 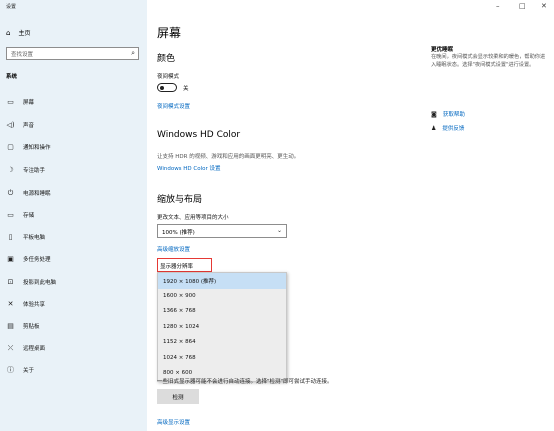 What do you see at coordinates (34, 238) in the screenshot?
I see `sidebar-item-label: 平板电脑` at bounding box center [34, 238].